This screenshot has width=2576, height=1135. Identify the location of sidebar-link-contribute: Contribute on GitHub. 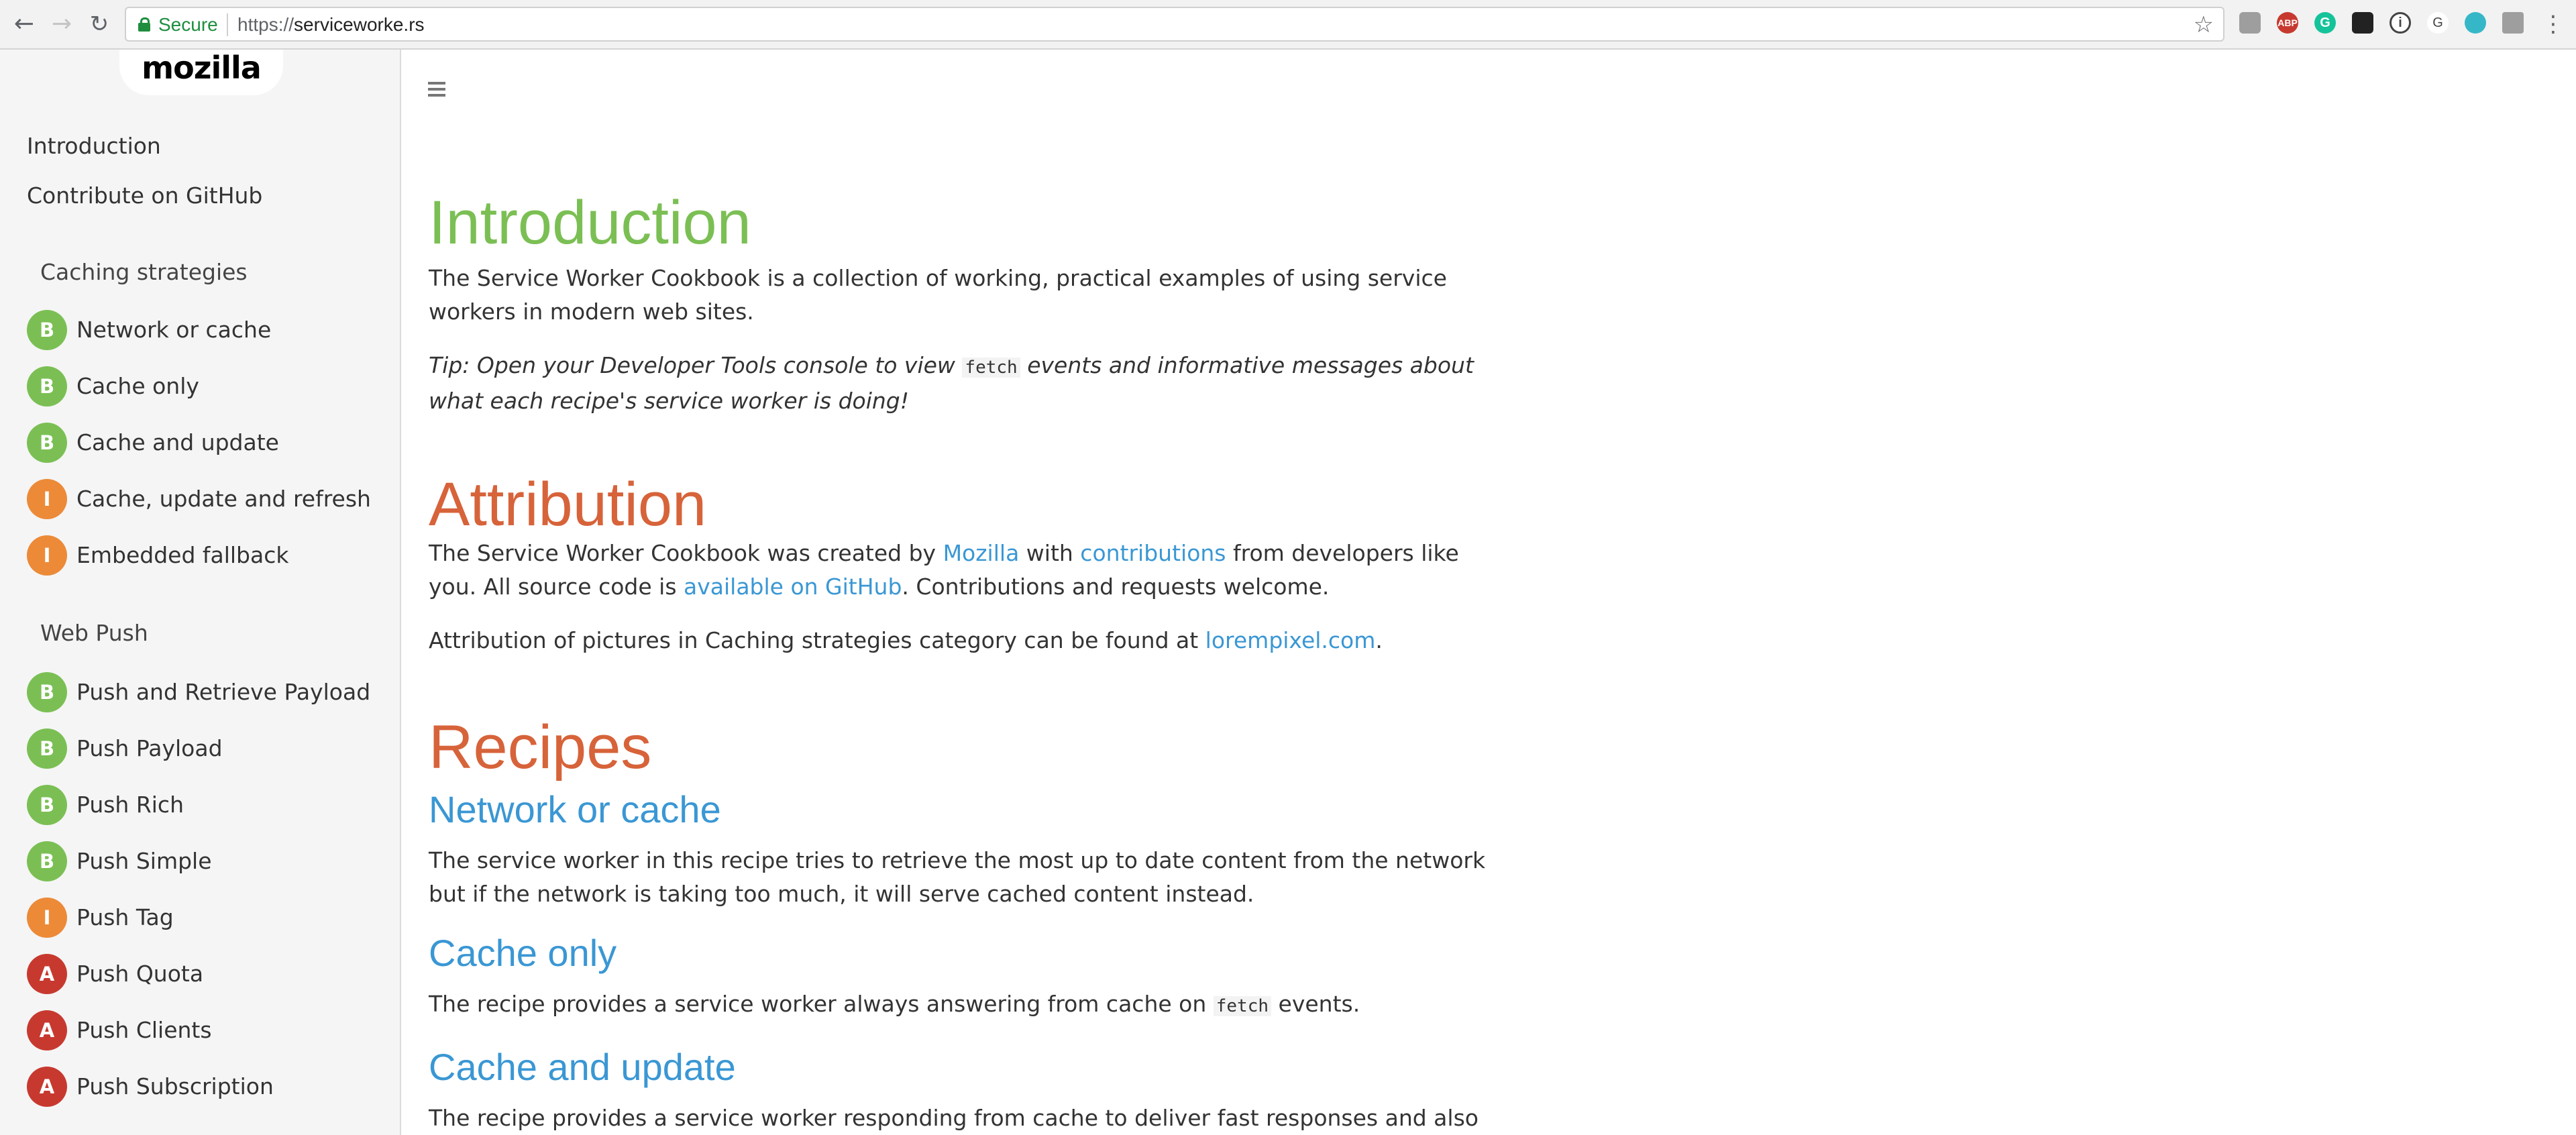
(144, 195).